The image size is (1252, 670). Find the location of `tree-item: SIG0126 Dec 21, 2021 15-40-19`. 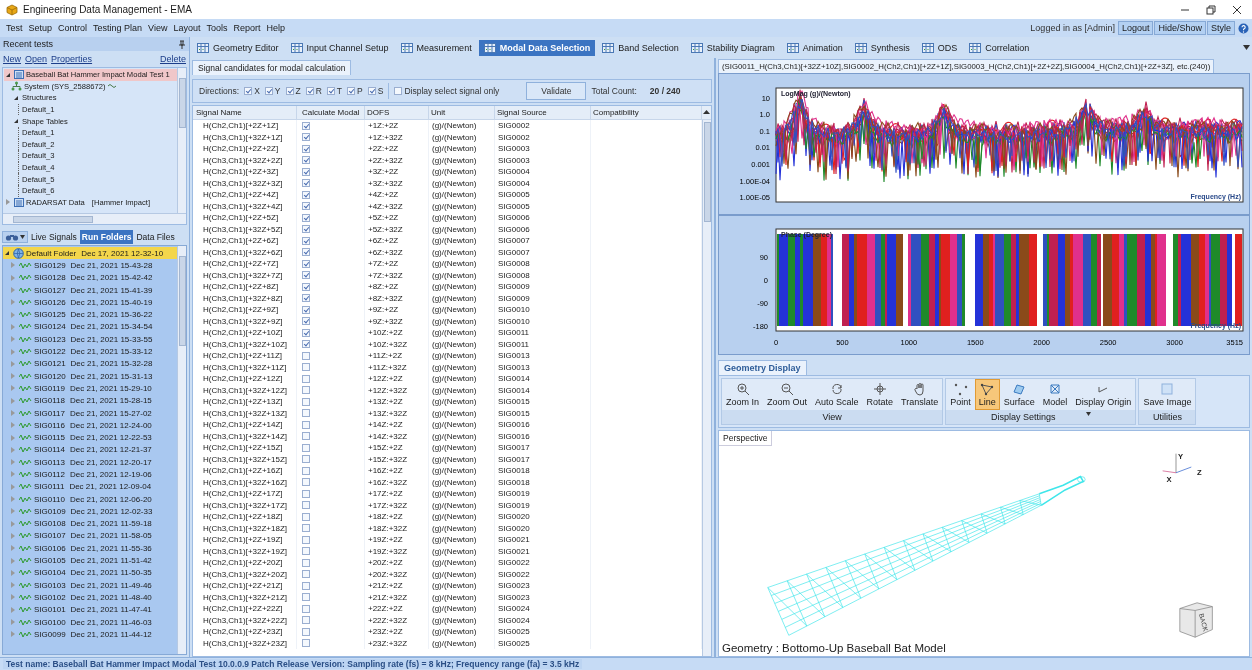

tree-item: SIG0126 Dec 21, 2021 15-40-19 is located at coordinates (93, 302).